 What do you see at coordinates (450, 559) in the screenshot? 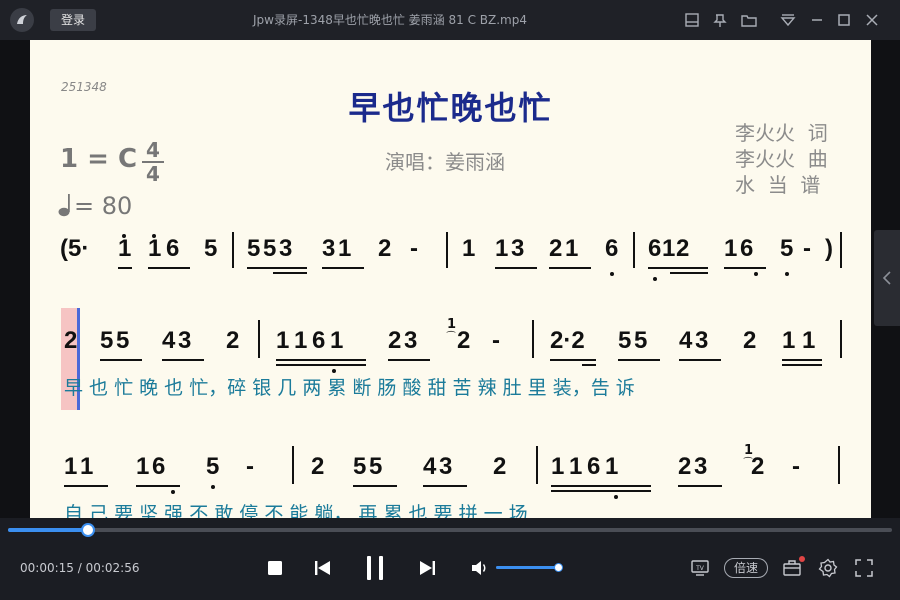
I see `player-controls: 00:00:15 / 00:02:56 TV 倍速` at bounding box center [450, 559].